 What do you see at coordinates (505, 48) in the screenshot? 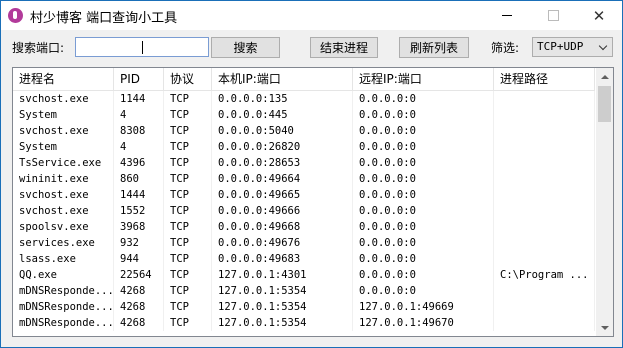
I see `filter-label: 筛选:` at bounding box center [505, 48].